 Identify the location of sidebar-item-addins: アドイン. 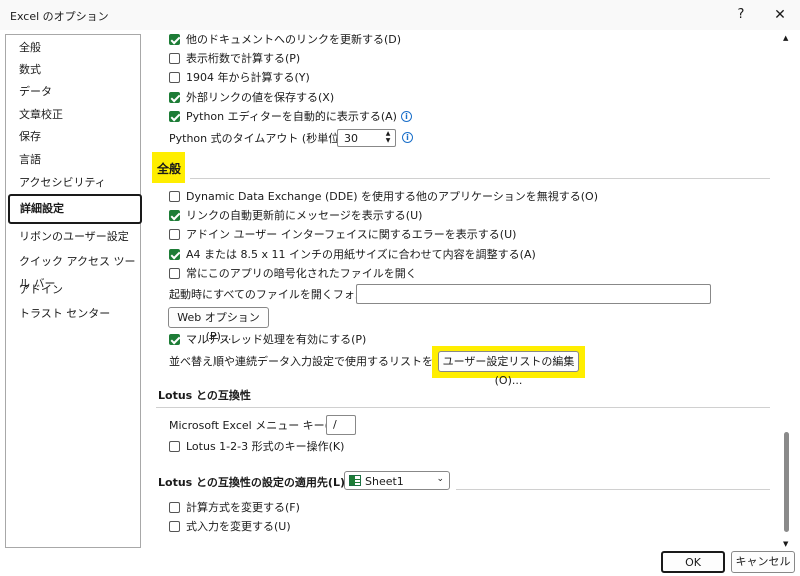
(73, 290).